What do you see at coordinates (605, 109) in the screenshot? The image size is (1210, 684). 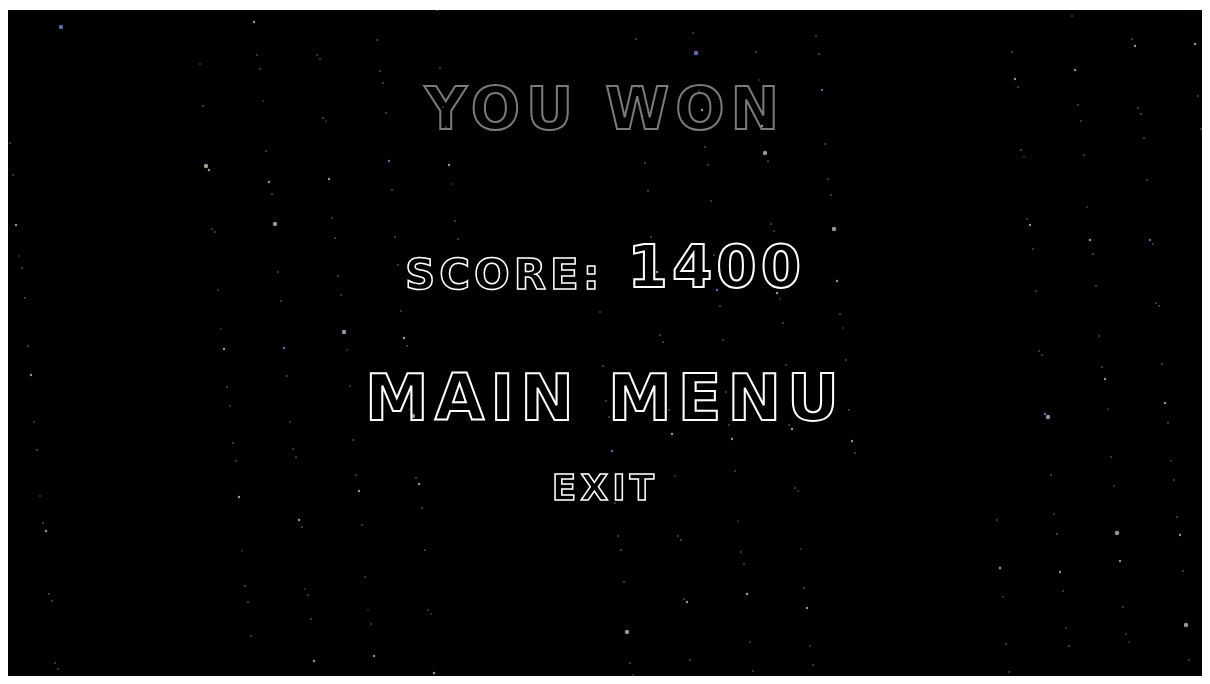 I see `game-title: YOU WON` at bounding box center [605, 109].